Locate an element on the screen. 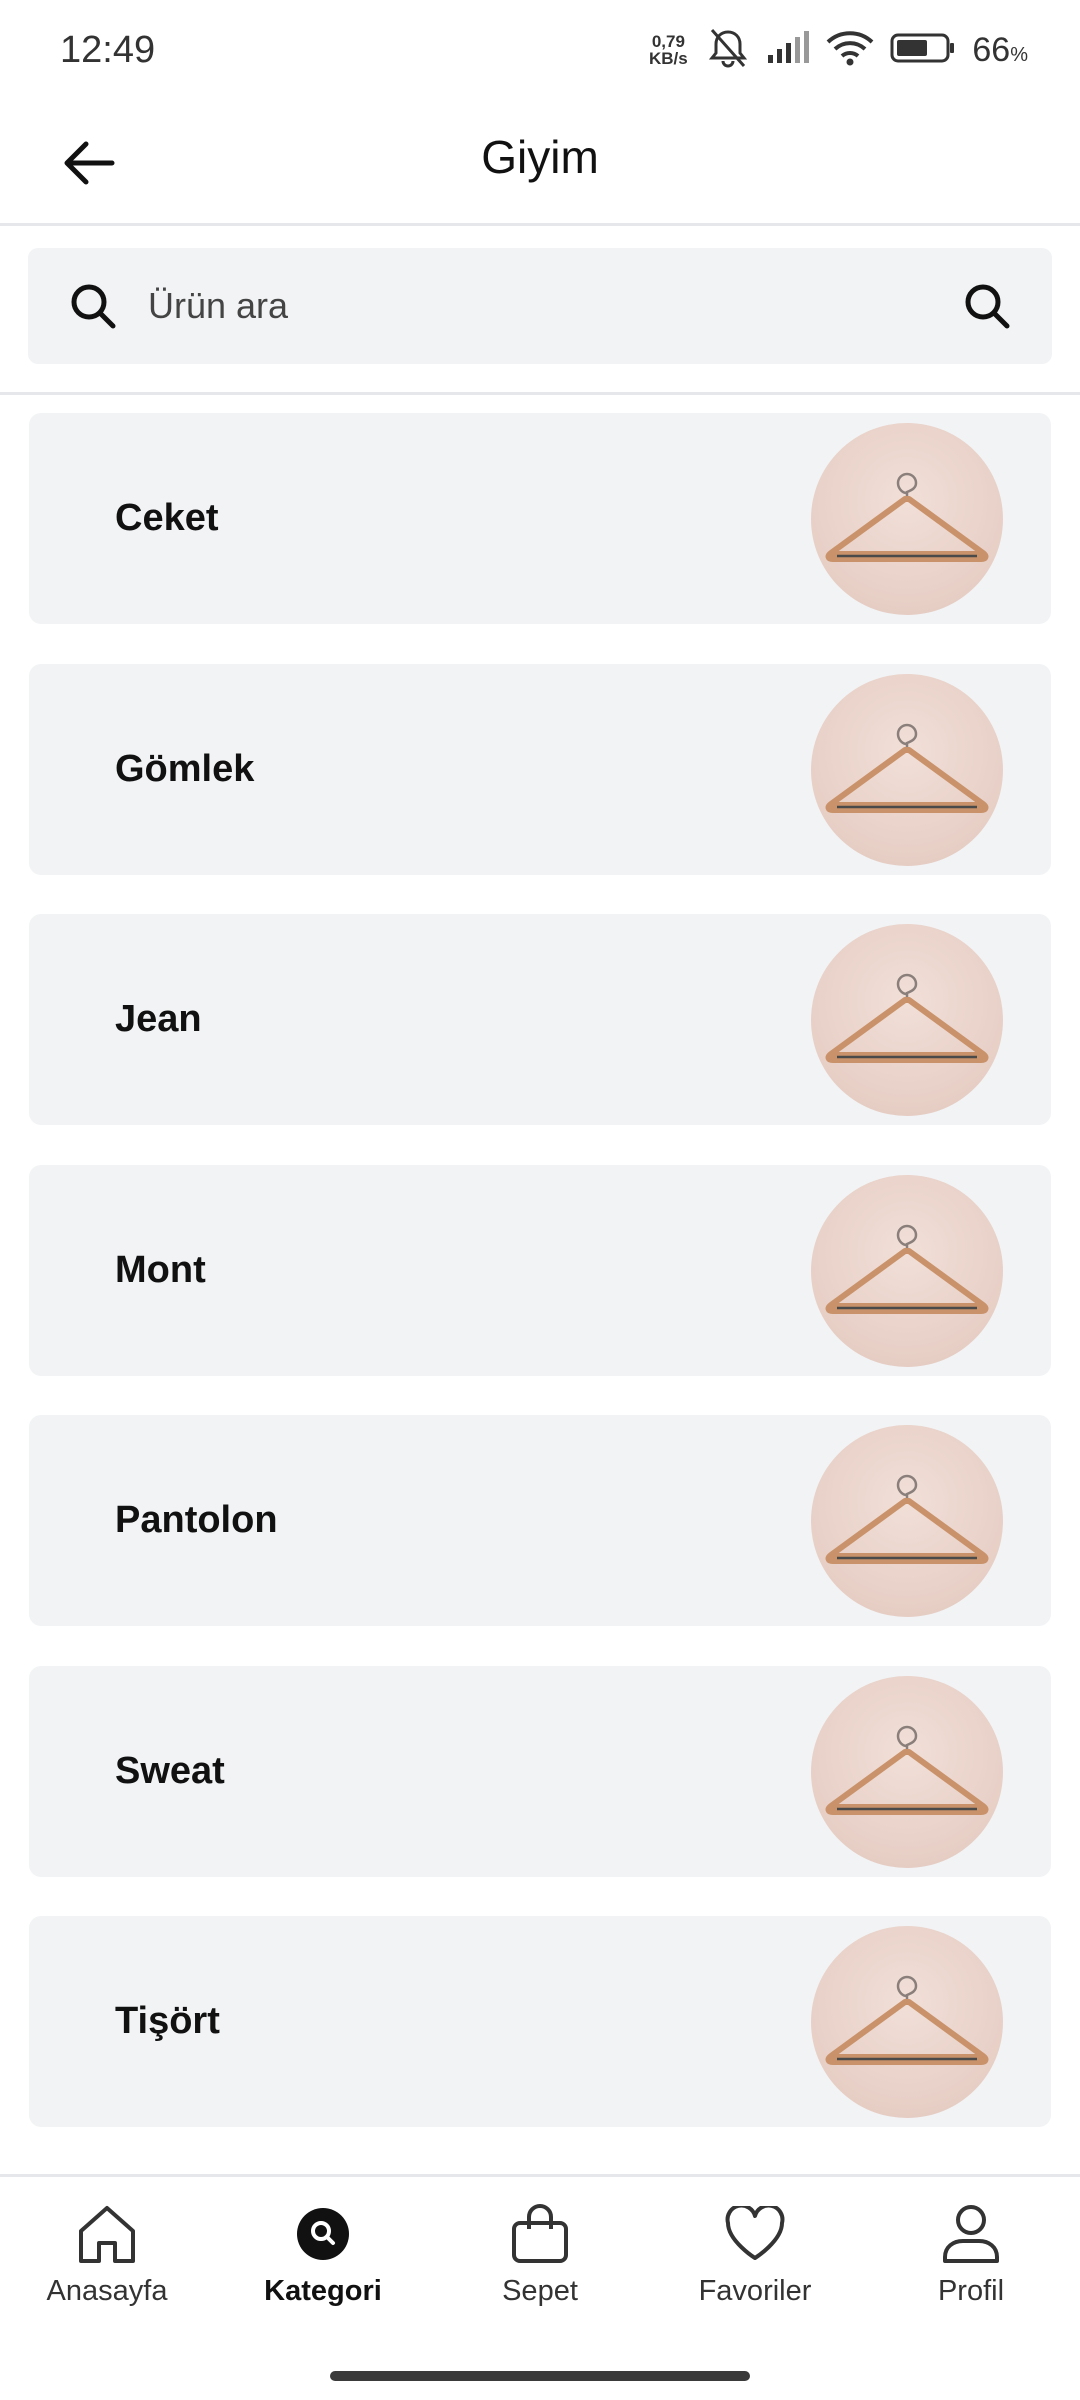  heart-icon is located at coordinates (755, 2234).